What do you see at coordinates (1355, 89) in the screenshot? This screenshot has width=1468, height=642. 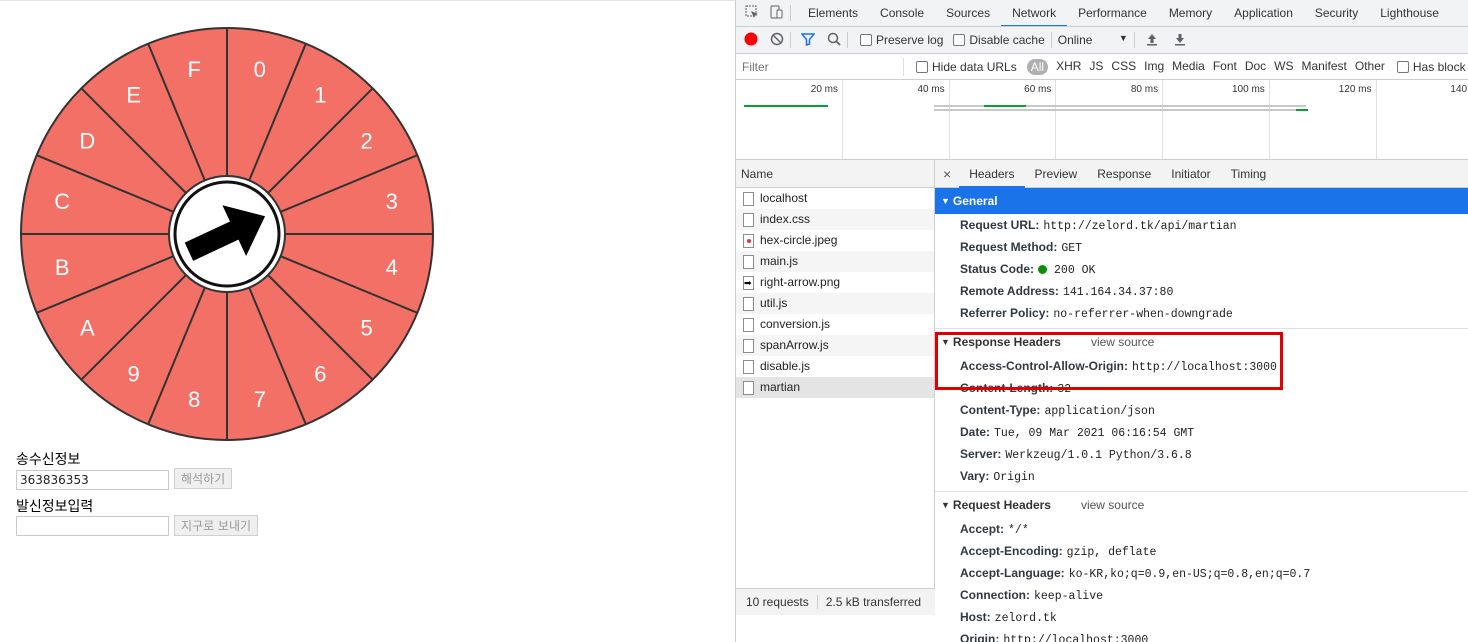 I see `timeline-label: 120 ms` at bounding box center [1355, 89].